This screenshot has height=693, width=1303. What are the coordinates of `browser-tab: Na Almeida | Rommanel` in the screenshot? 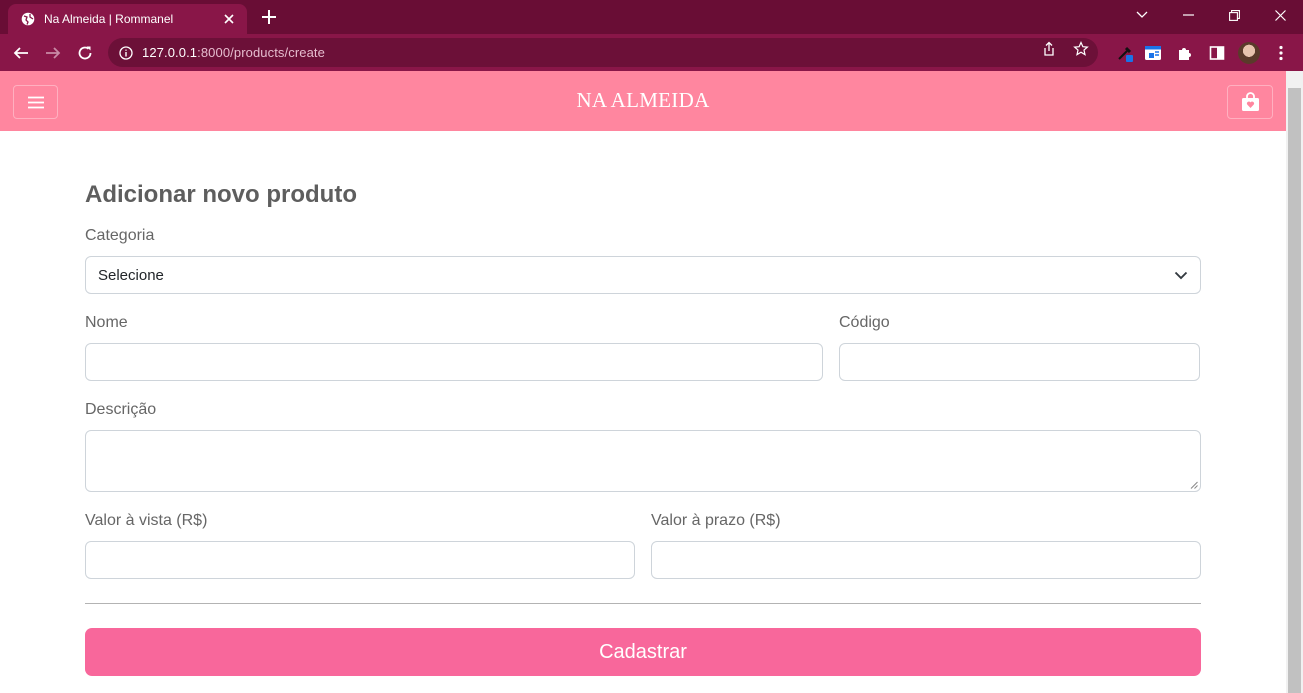 It's located at (127, 19).